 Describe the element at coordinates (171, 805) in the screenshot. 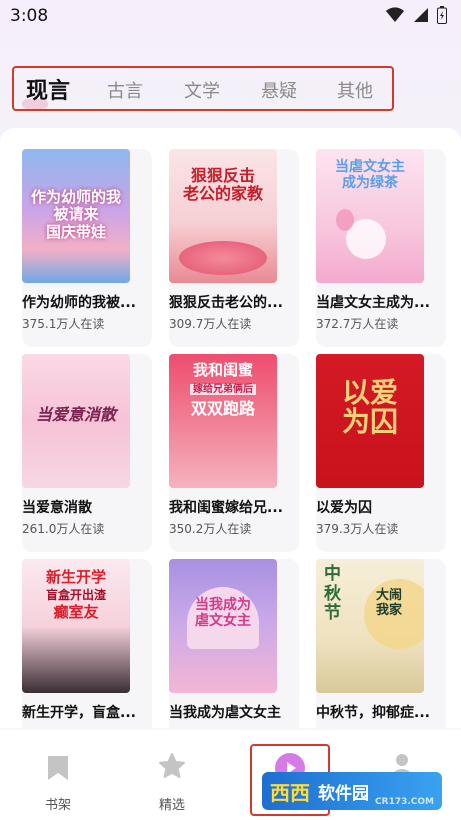

I see `nav-label: 精选` at that location.